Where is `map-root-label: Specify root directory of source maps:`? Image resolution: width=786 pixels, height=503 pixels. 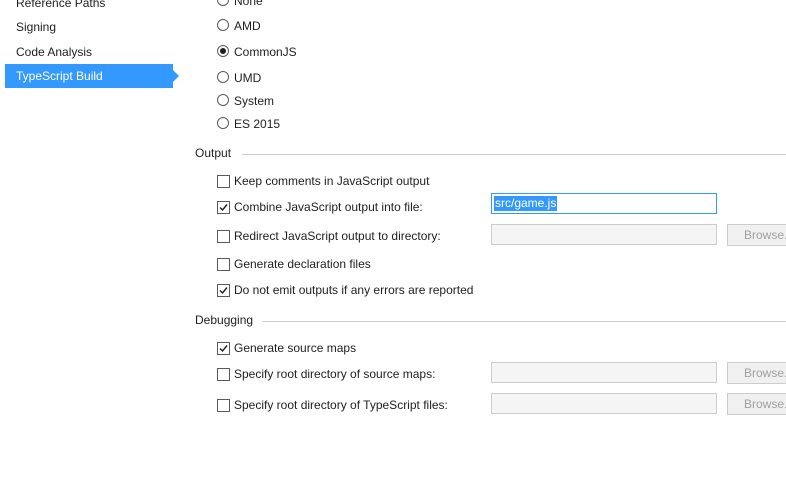 map-root-label: Specify root directory of source maps: is located at coordinates (334, 374).